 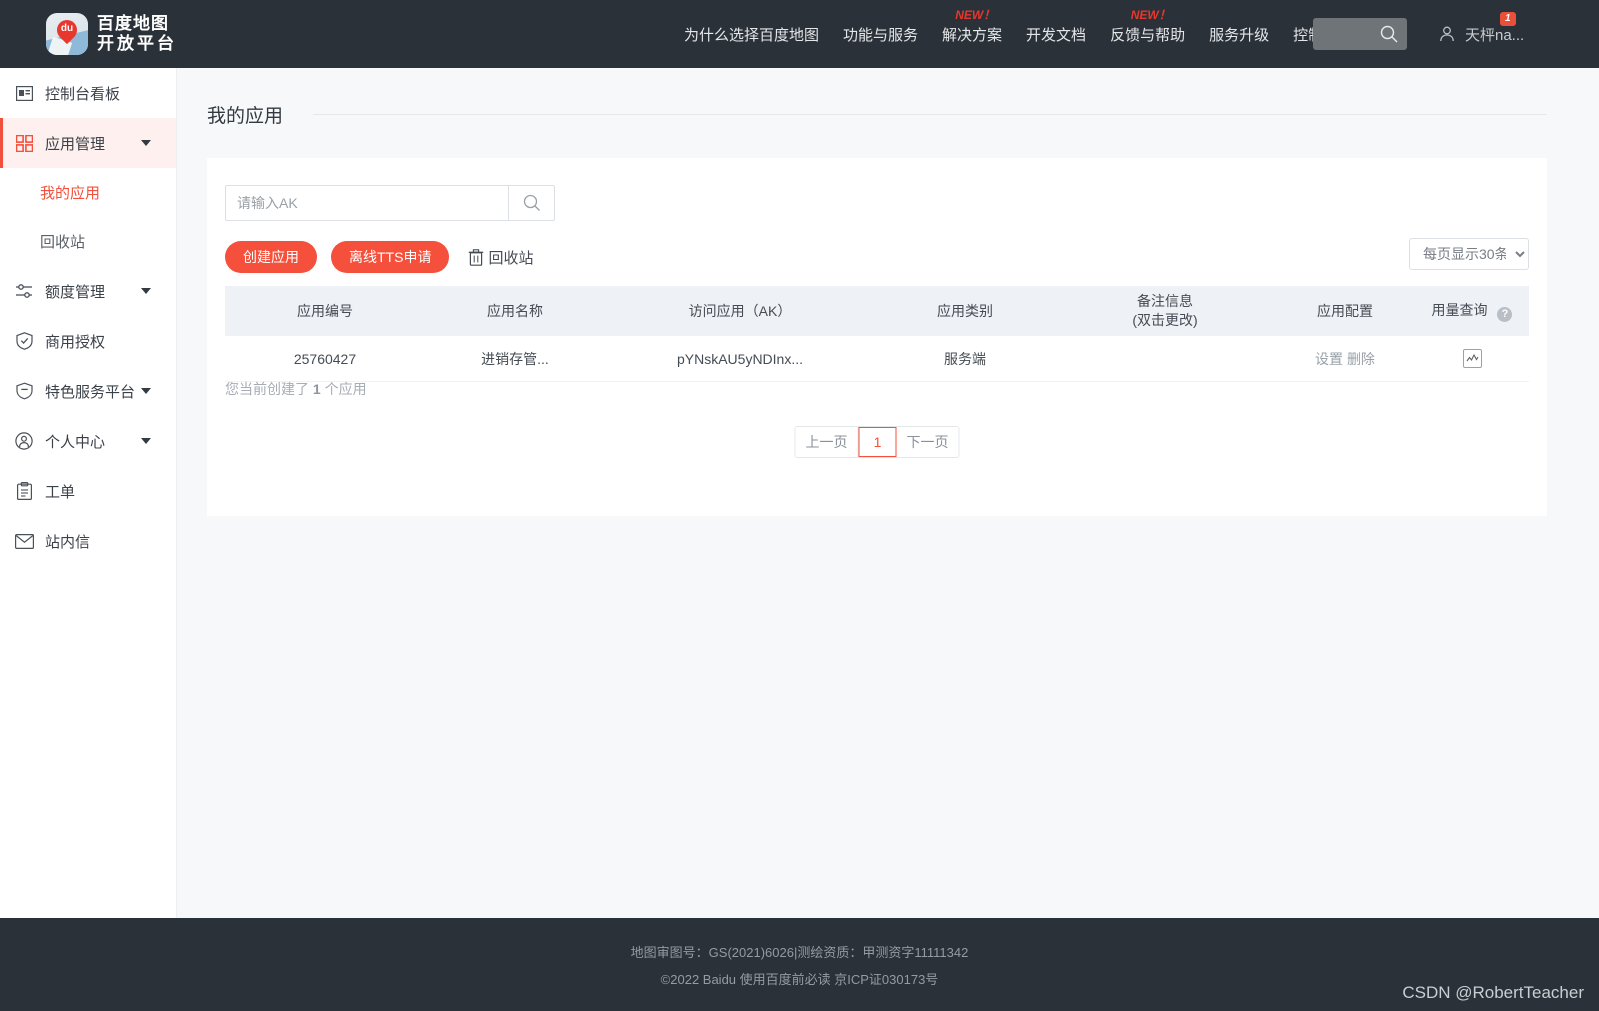 I want to click on sidebar-item-label: 站内信, so click(x=68, y=542).